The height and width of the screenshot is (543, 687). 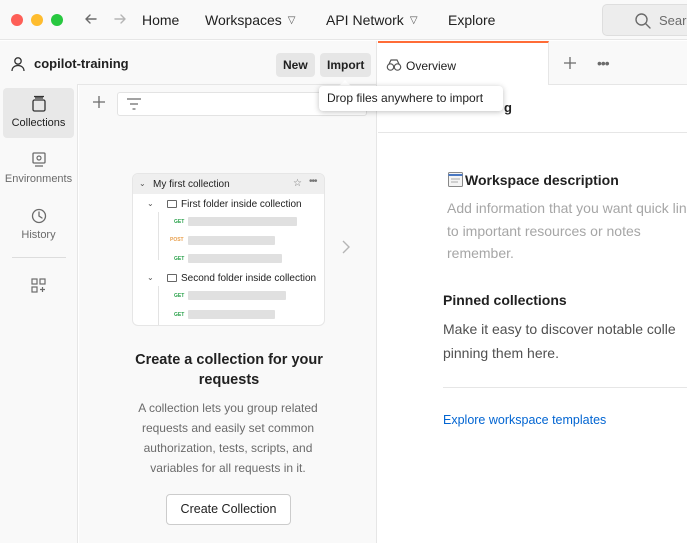 What do you see at coordinates (81, 63) in the screenshot?
I see `workspace-name: copilot-training` at bounding box center [81, 63].